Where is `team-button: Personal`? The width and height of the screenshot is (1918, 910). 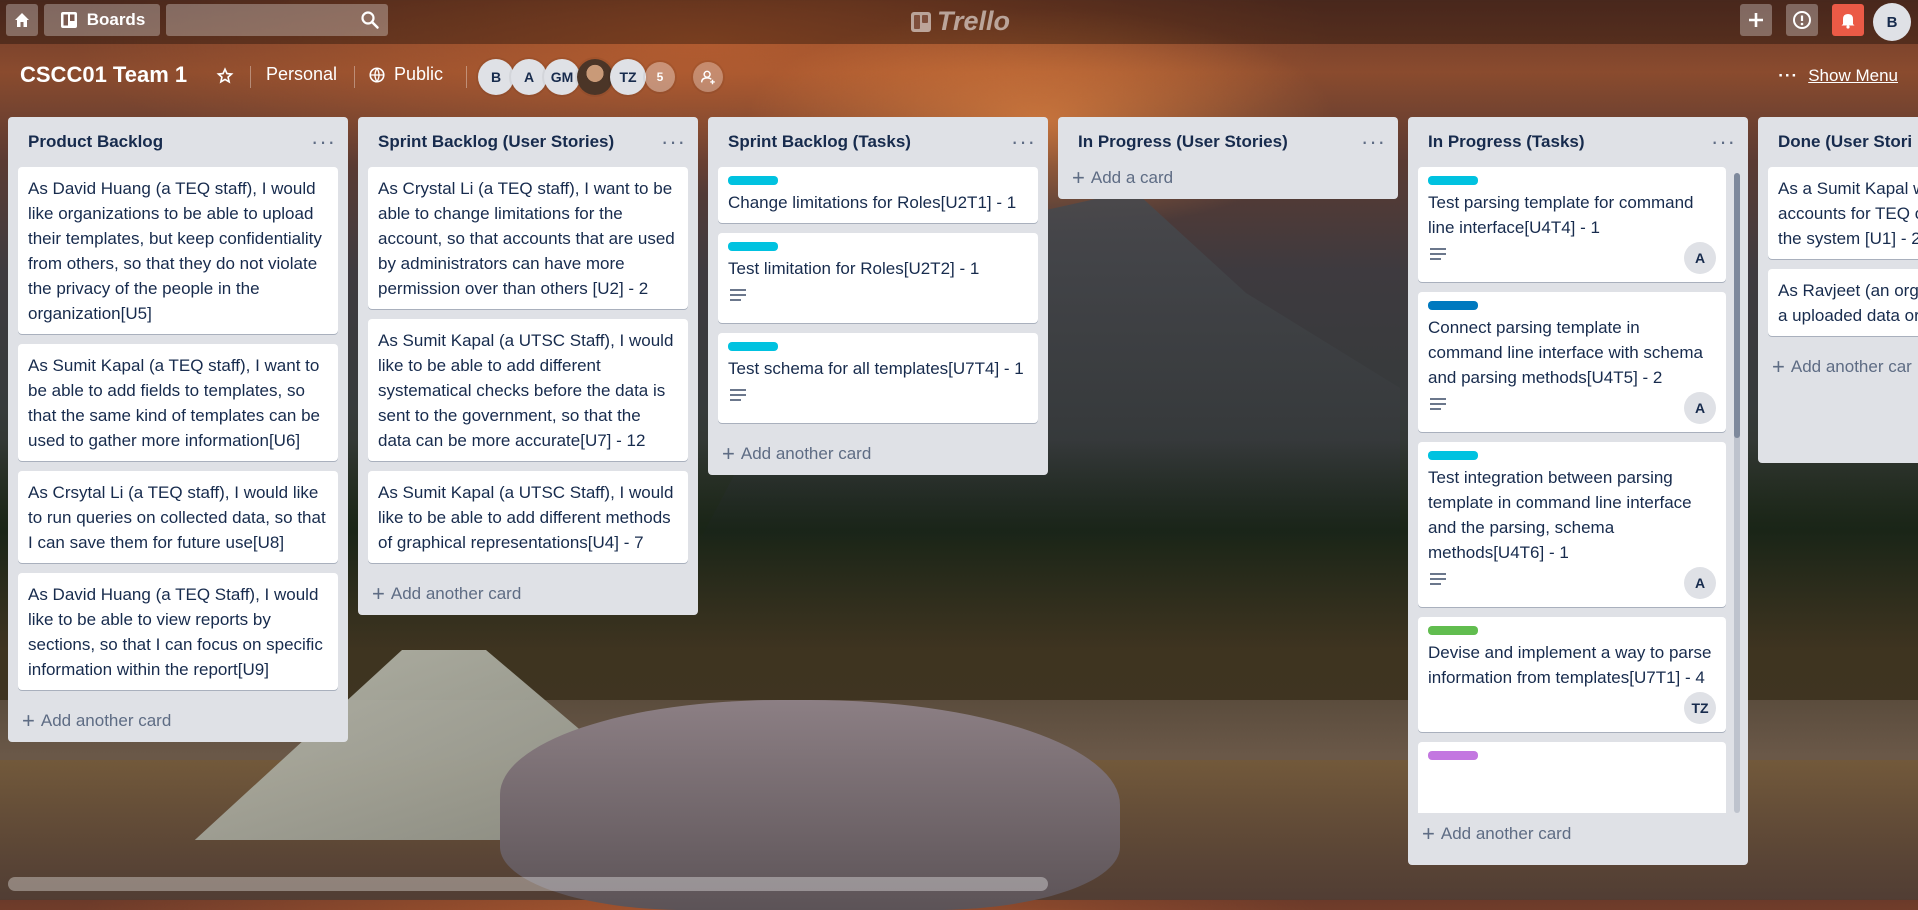 team-button: Personal is located at coordinates (301, 74).